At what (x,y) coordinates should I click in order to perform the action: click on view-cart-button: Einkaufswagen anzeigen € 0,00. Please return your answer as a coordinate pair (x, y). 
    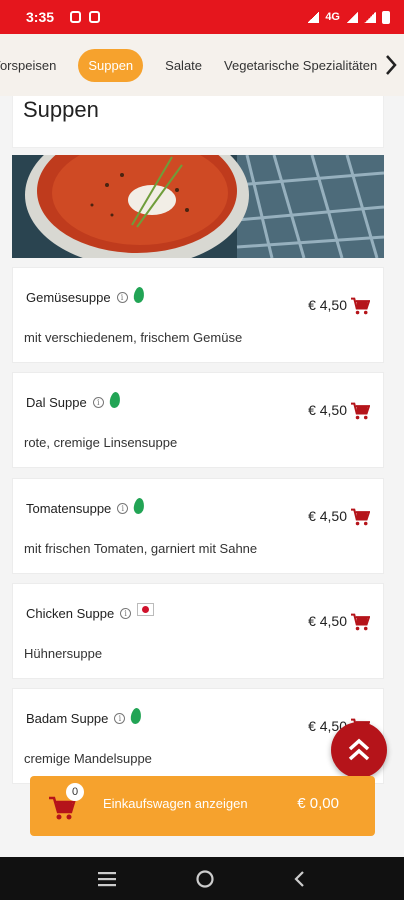
    Looking at the image, I should click on (202, 806).